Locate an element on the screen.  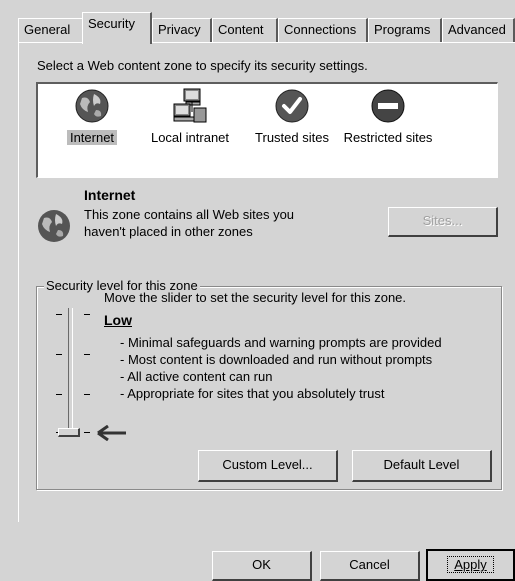
zone-trusted-sites: Trusted sites is located at coordinates (292, 116).